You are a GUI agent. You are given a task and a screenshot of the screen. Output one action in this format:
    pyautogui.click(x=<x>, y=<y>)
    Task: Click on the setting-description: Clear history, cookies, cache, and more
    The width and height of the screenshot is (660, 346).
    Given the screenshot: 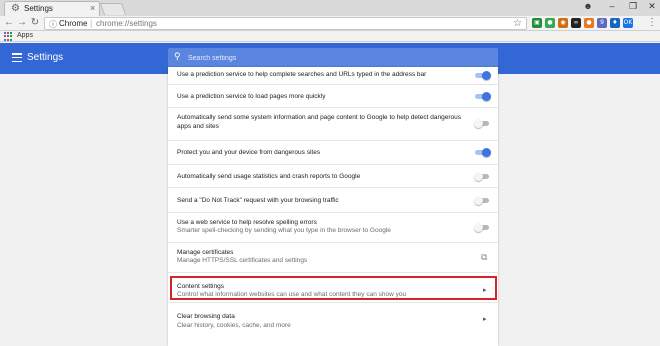 What is the action you would take?
    pyautogui.click(x=234, y=325)
    